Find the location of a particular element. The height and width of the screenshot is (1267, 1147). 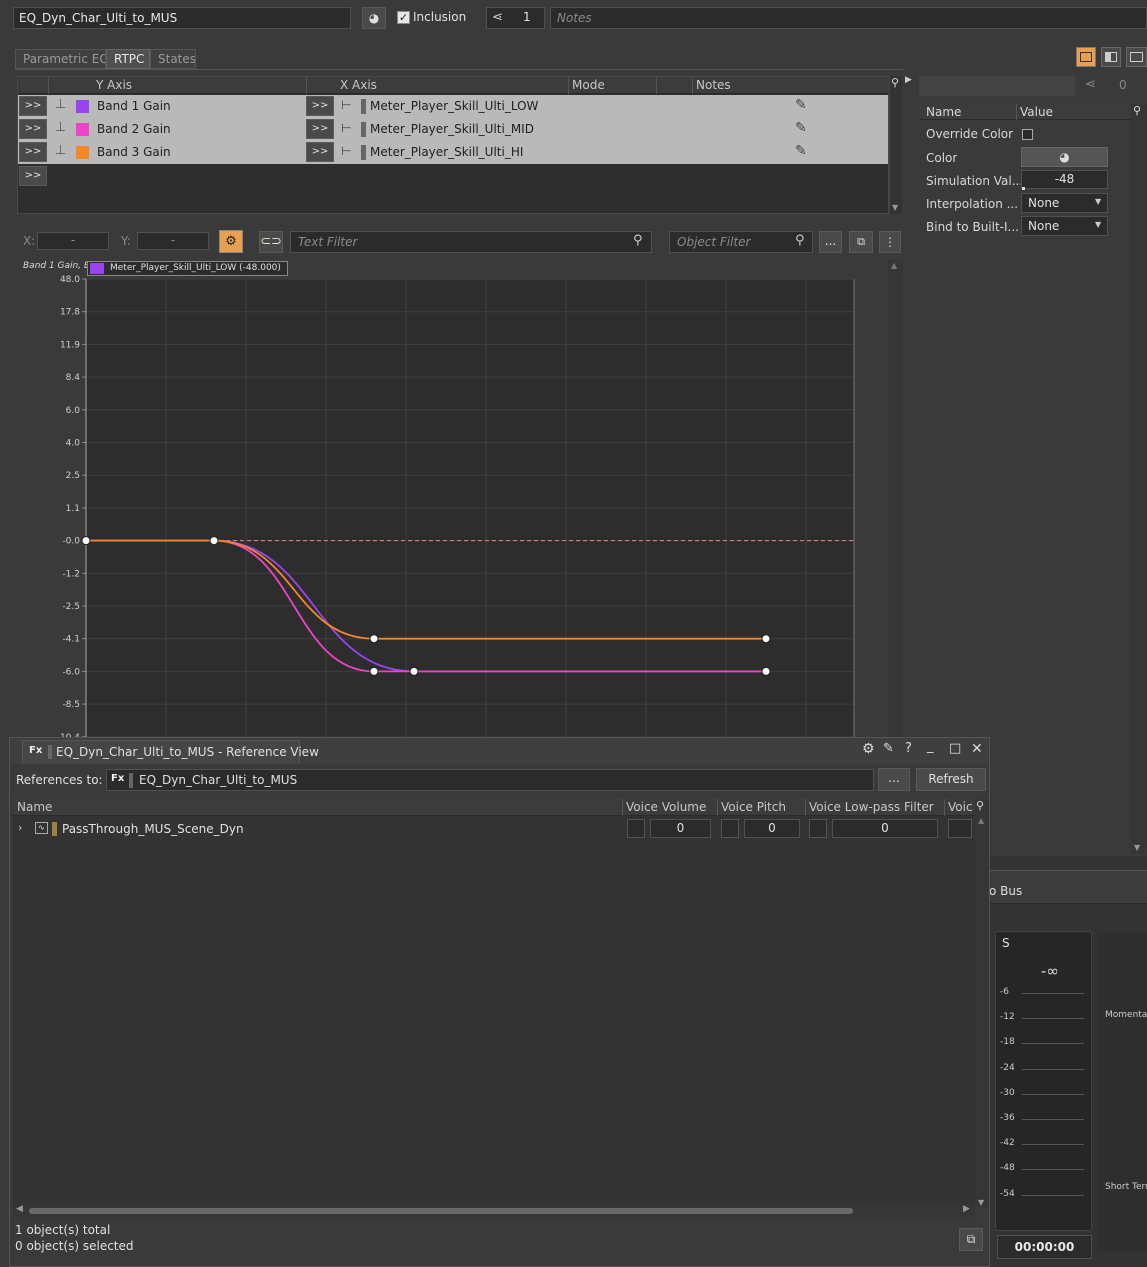

reference-table-scrollbar: ⚲ ▲ ▼ is located at coordinates (982, 1003).